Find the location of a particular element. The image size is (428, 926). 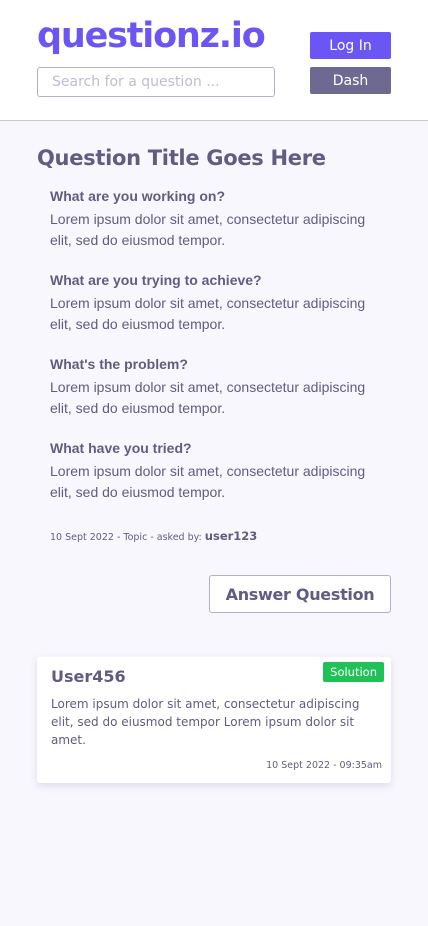

answer-username: User456 is located at coordinates (88, 676).